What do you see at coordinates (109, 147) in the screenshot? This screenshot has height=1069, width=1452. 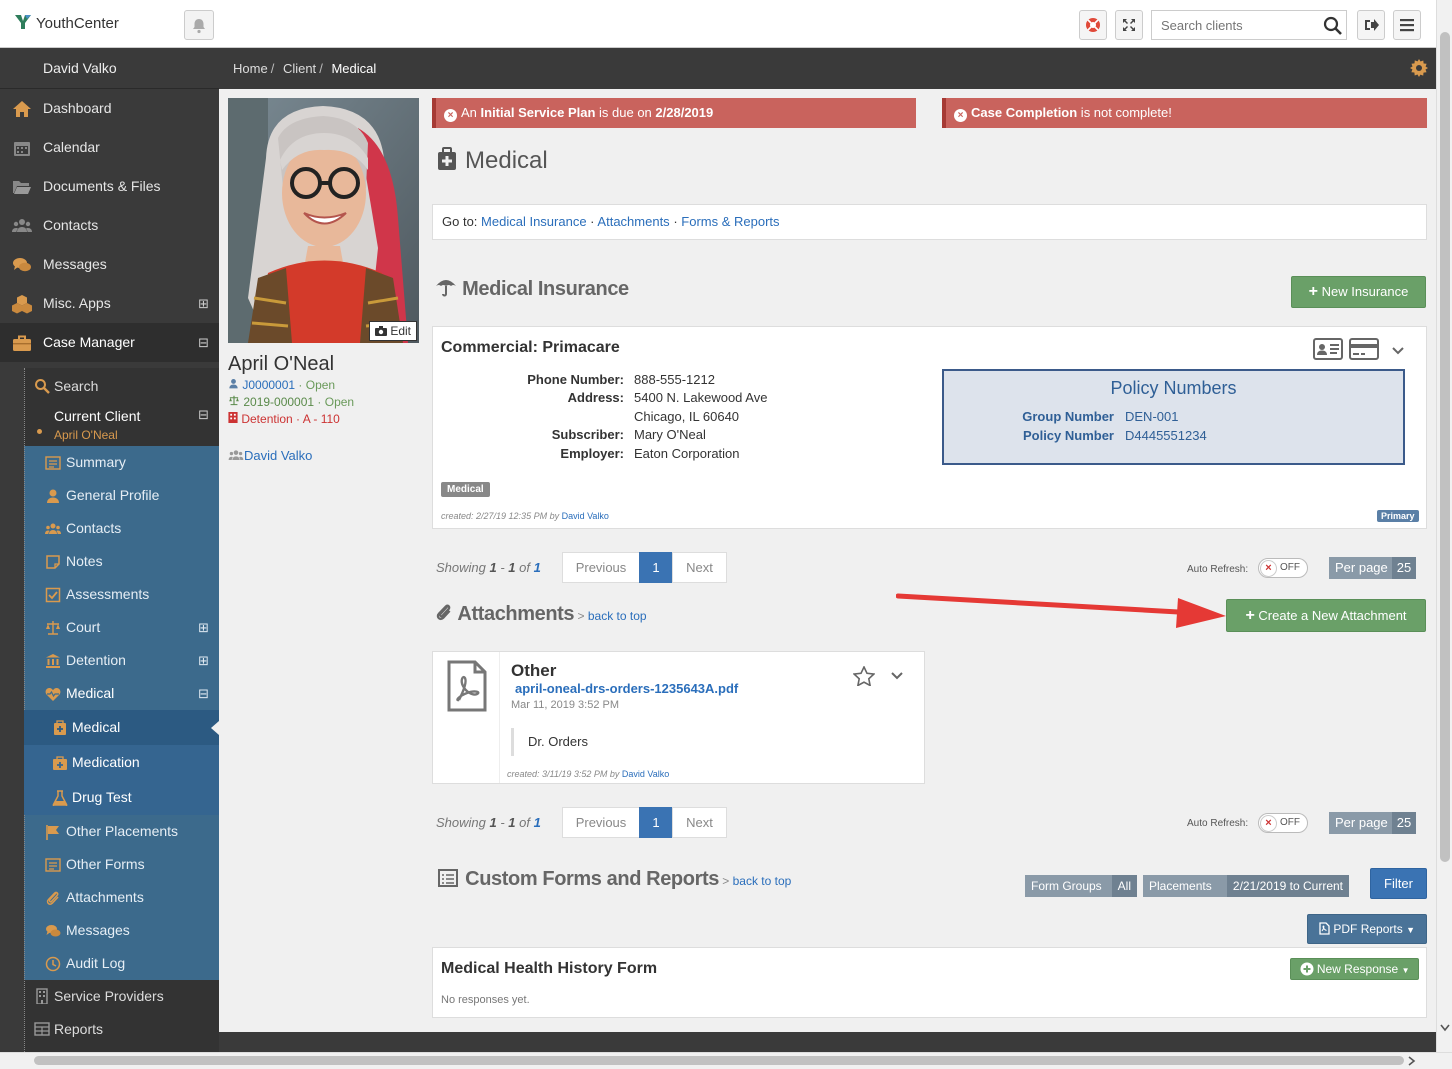 I see `sidebar-item-calendar: Calendar` at bounding box center [109, 147].